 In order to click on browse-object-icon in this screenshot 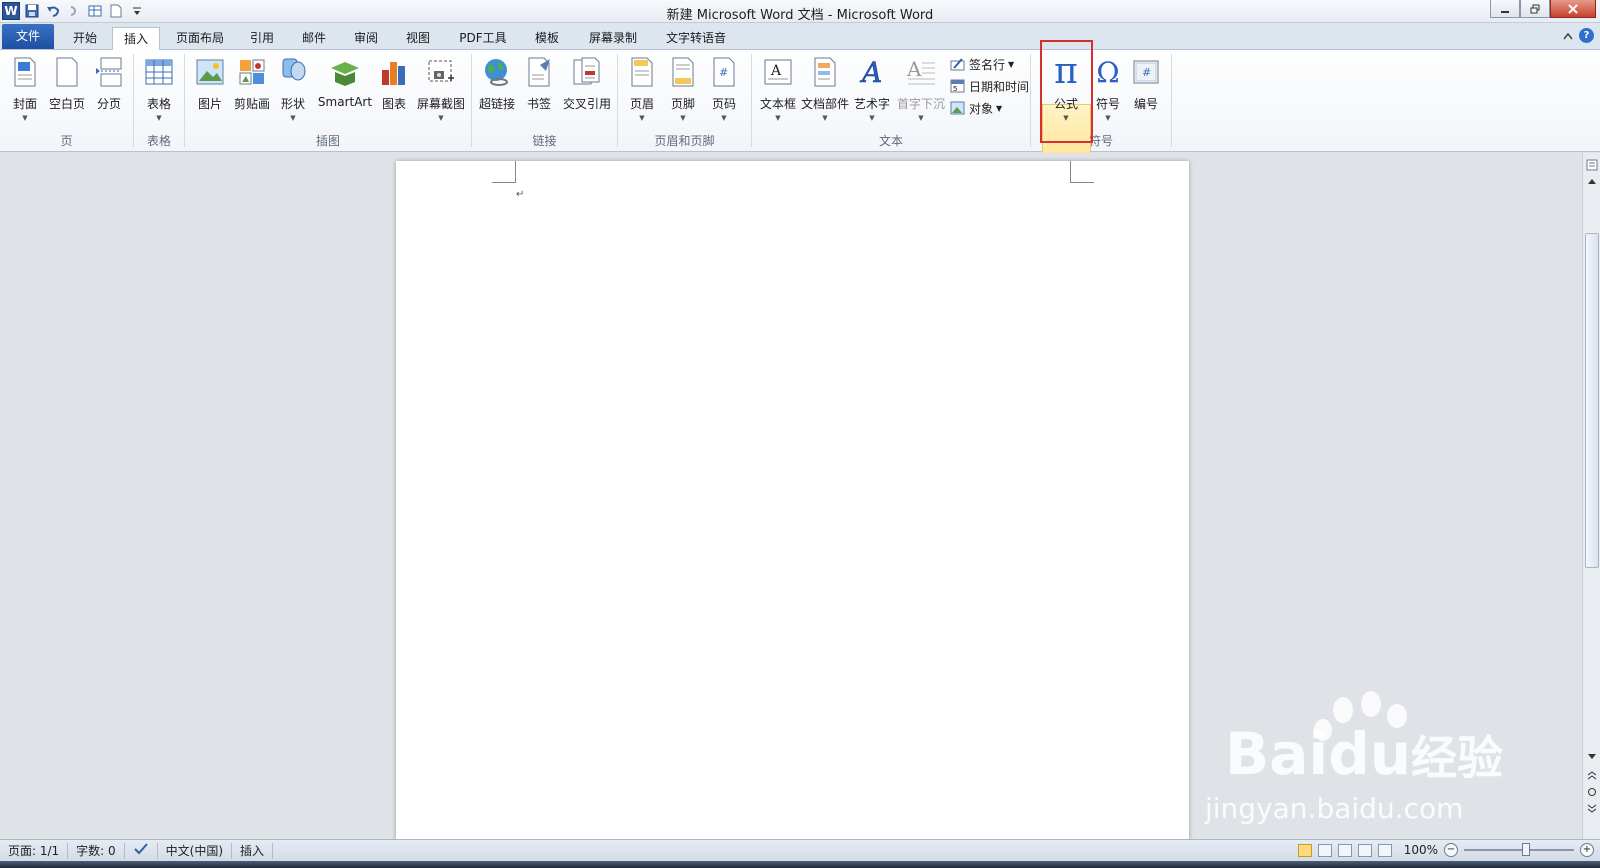, I will do `click(1592, 794)`.